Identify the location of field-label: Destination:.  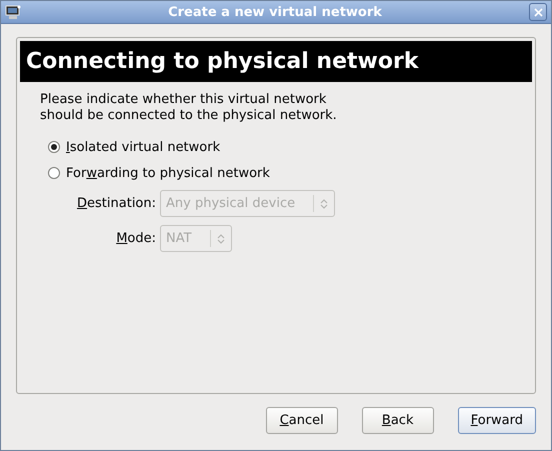
(116, 203).